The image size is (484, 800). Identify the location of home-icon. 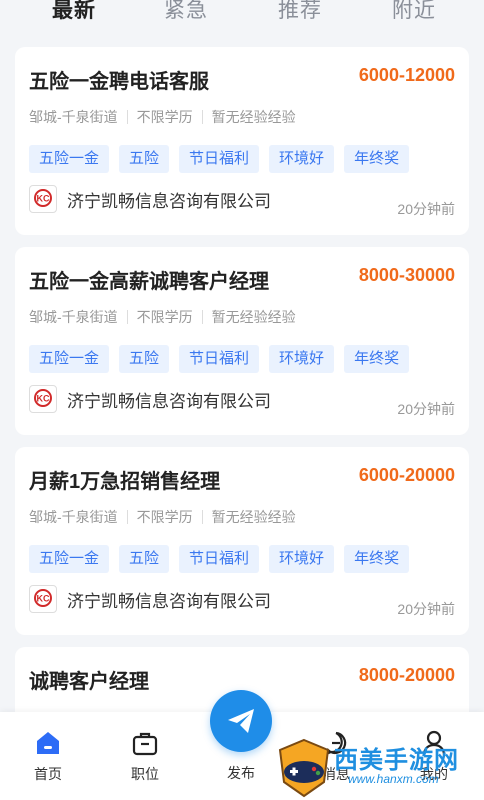
(48, 743).